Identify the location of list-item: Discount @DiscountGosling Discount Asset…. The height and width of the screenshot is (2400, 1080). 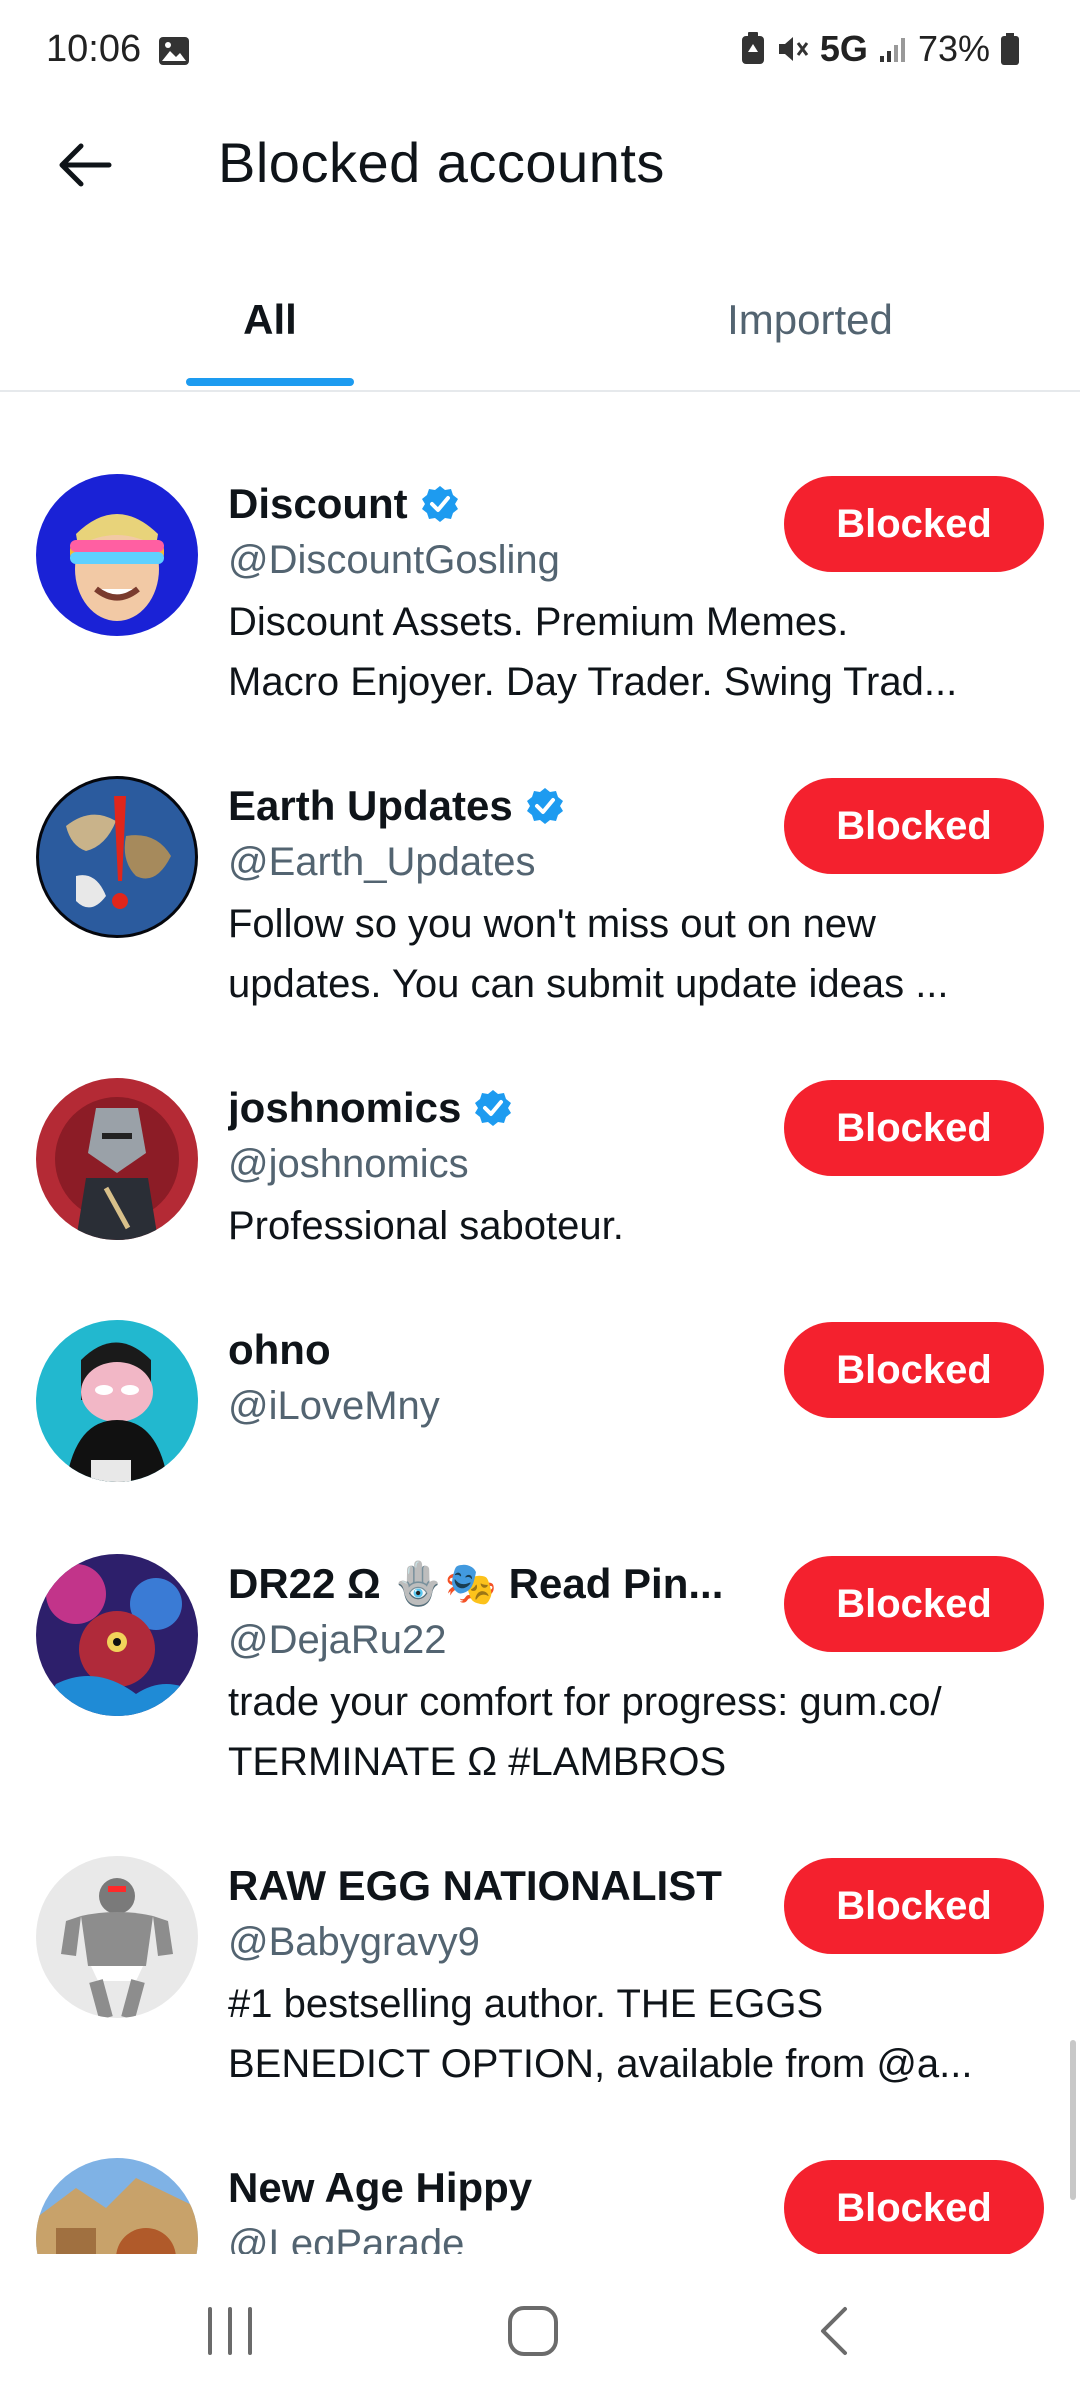
(540, 569).